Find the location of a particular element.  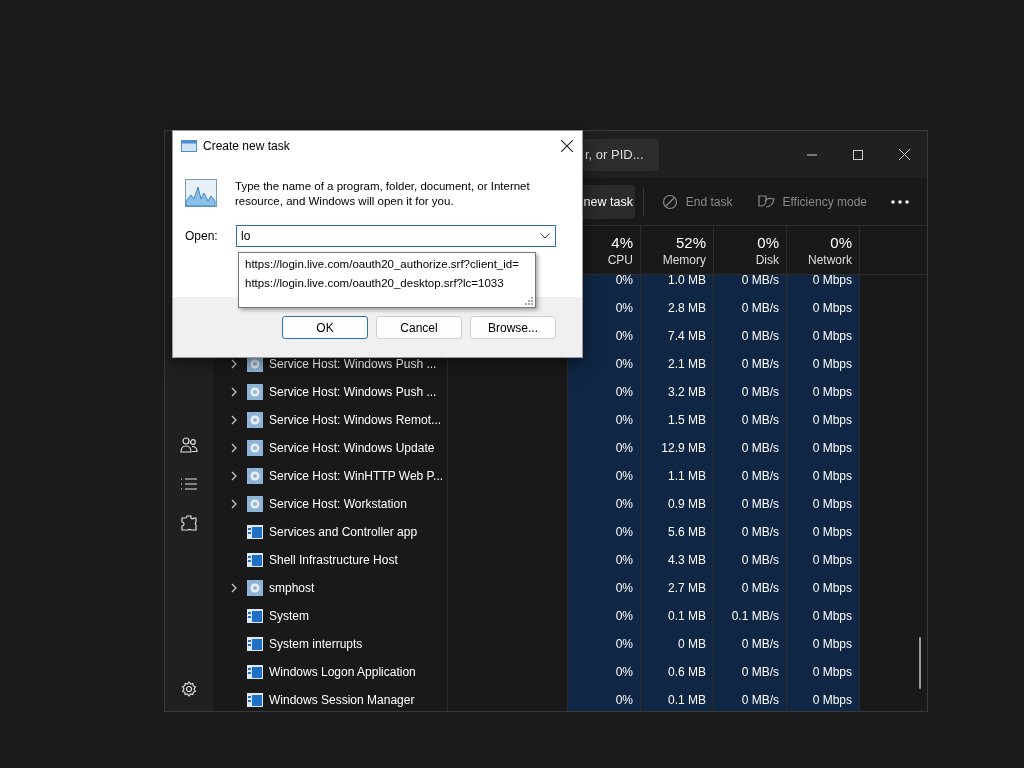

chevron-down-icon is located at coordinates (545, 236).